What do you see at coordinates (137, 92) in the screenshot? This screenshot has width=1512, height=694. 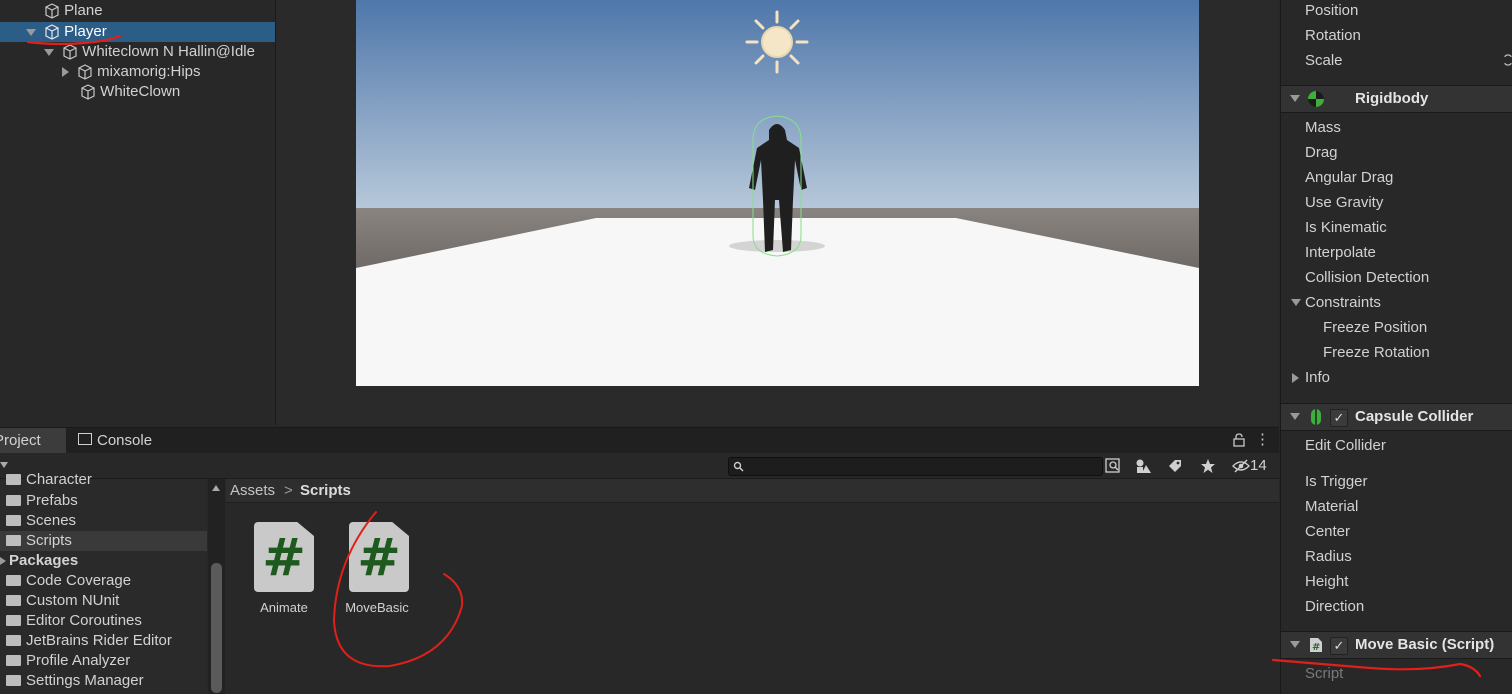 I see `hierarchy-item-whiteclown: WhiteClown` at bounding box center [137, 92].